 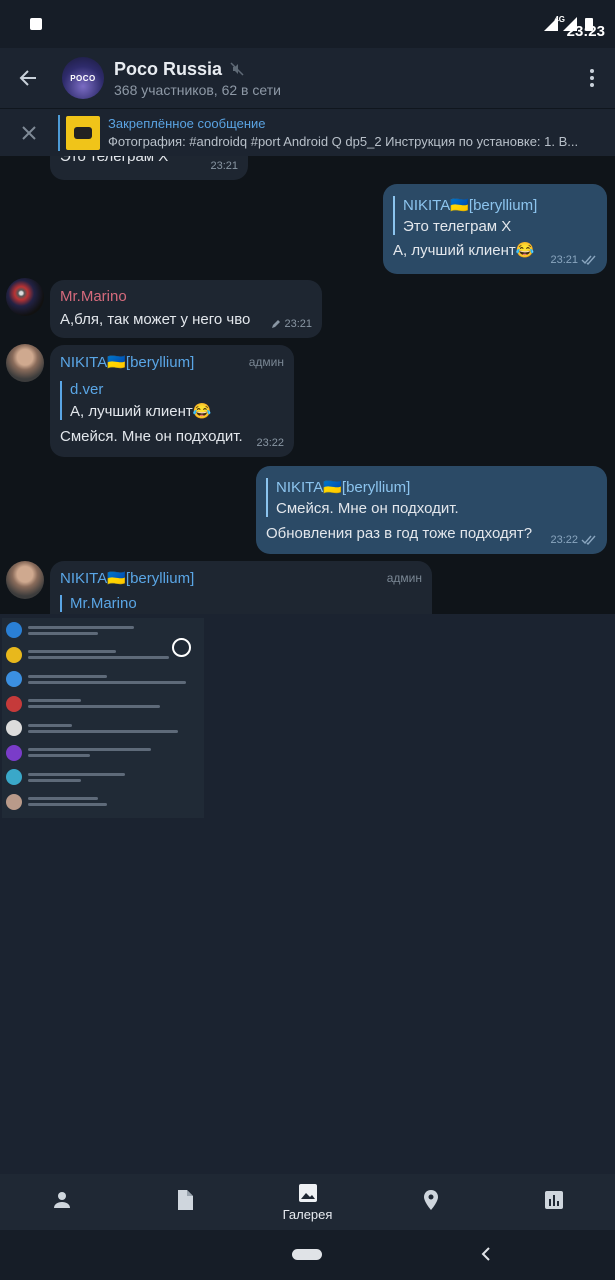 I want to click on arrow-left-icon, so click(x=27, y=78).